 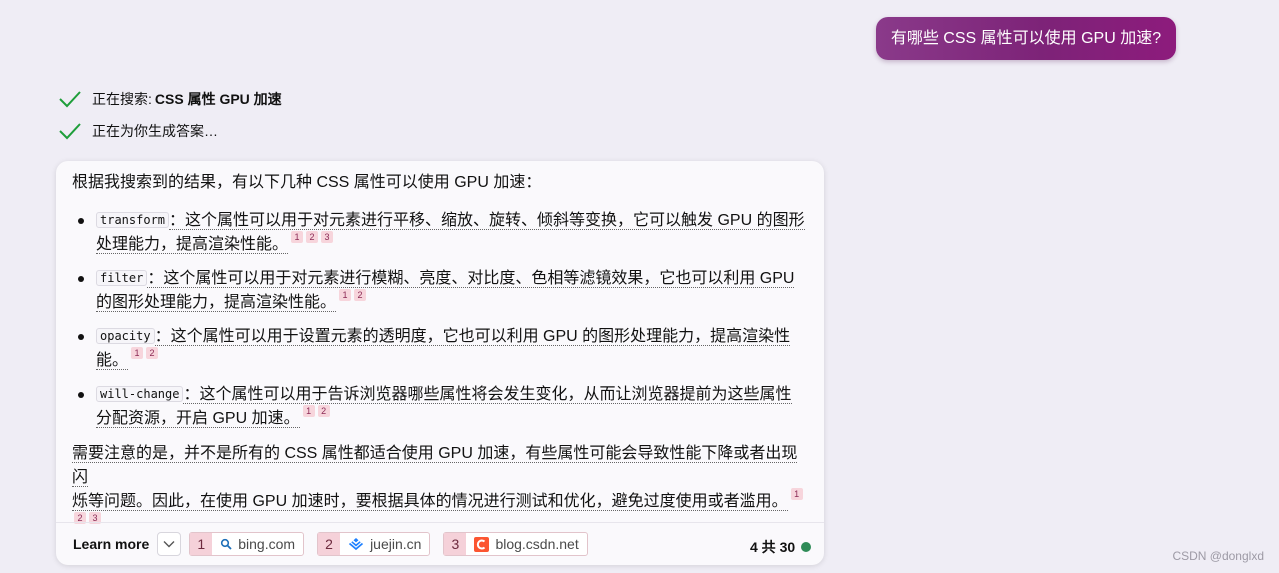 I want to click on turn-counter: 4 共 30, so click(x=781, y=547).